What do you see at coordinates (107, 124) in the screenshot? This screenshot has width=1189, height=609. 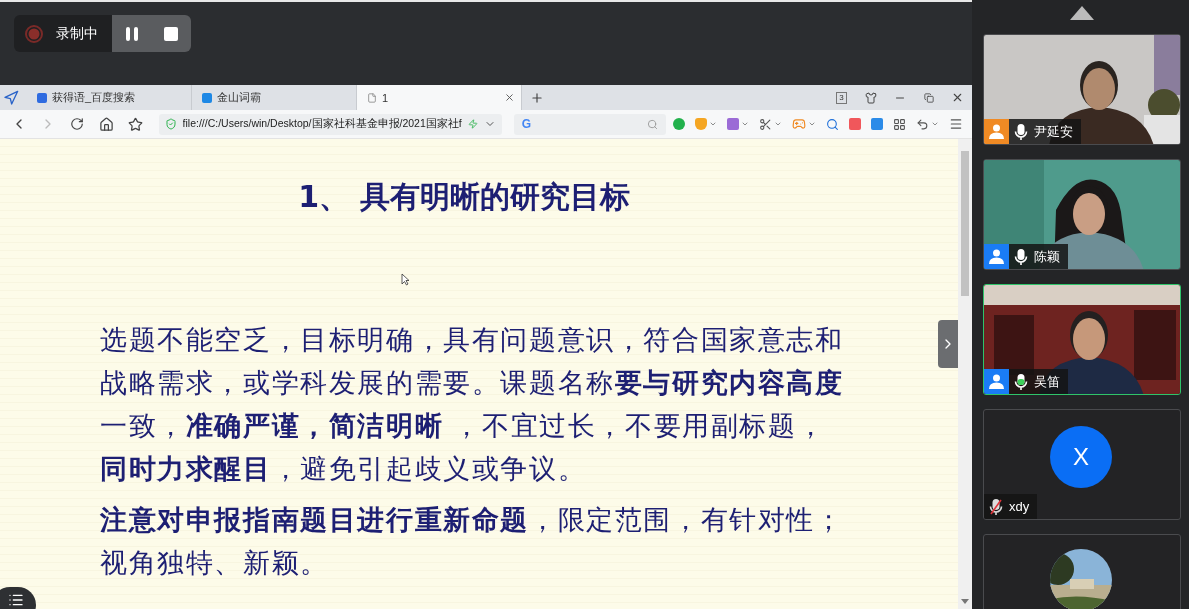 I see `home-icon` at bounding box center [107, 124].